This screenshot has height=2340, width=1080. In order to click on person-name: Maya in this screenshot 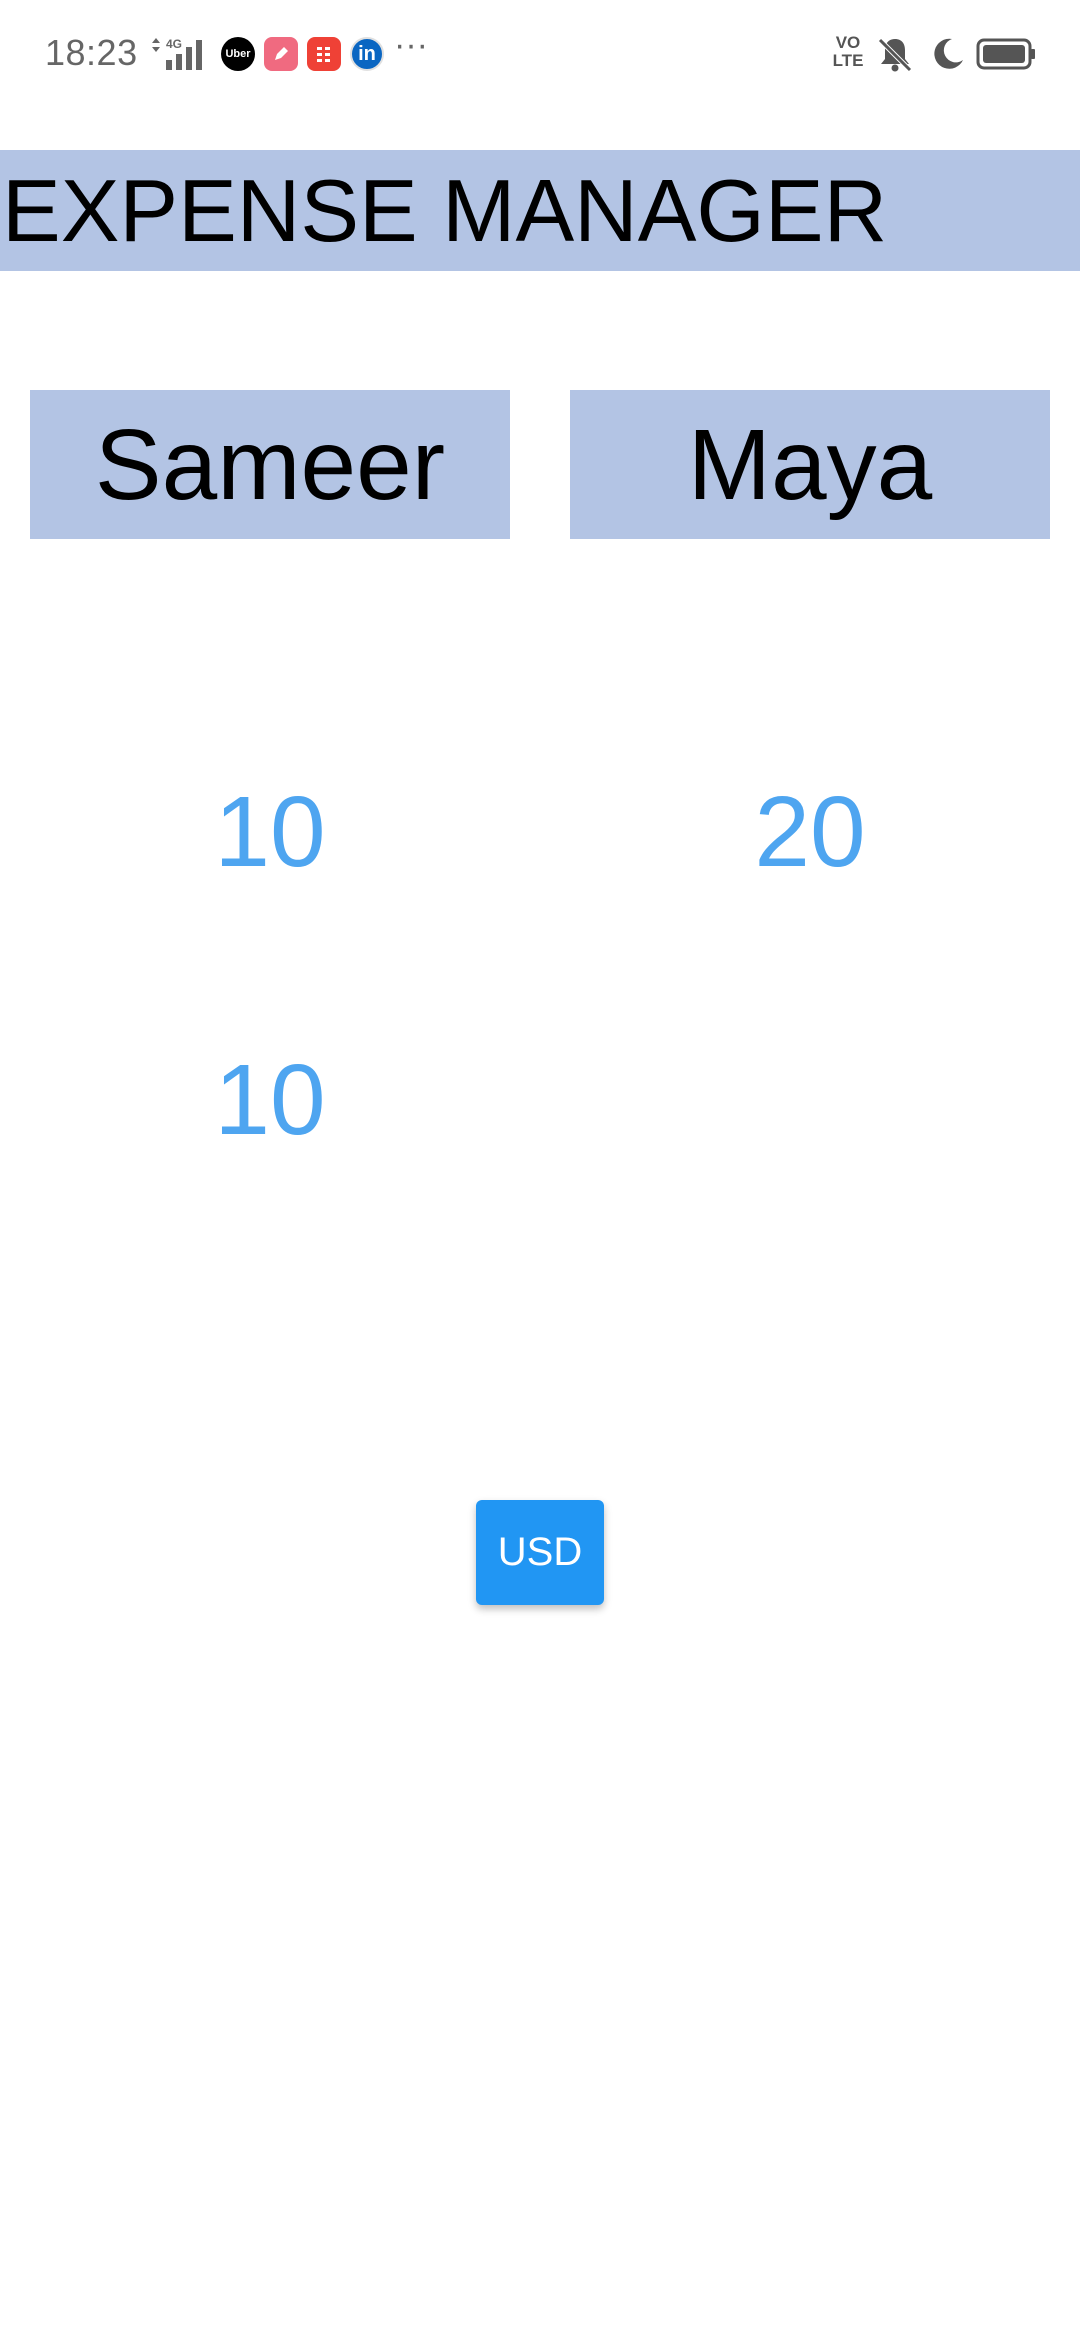, I will do `click(810, 464)`.